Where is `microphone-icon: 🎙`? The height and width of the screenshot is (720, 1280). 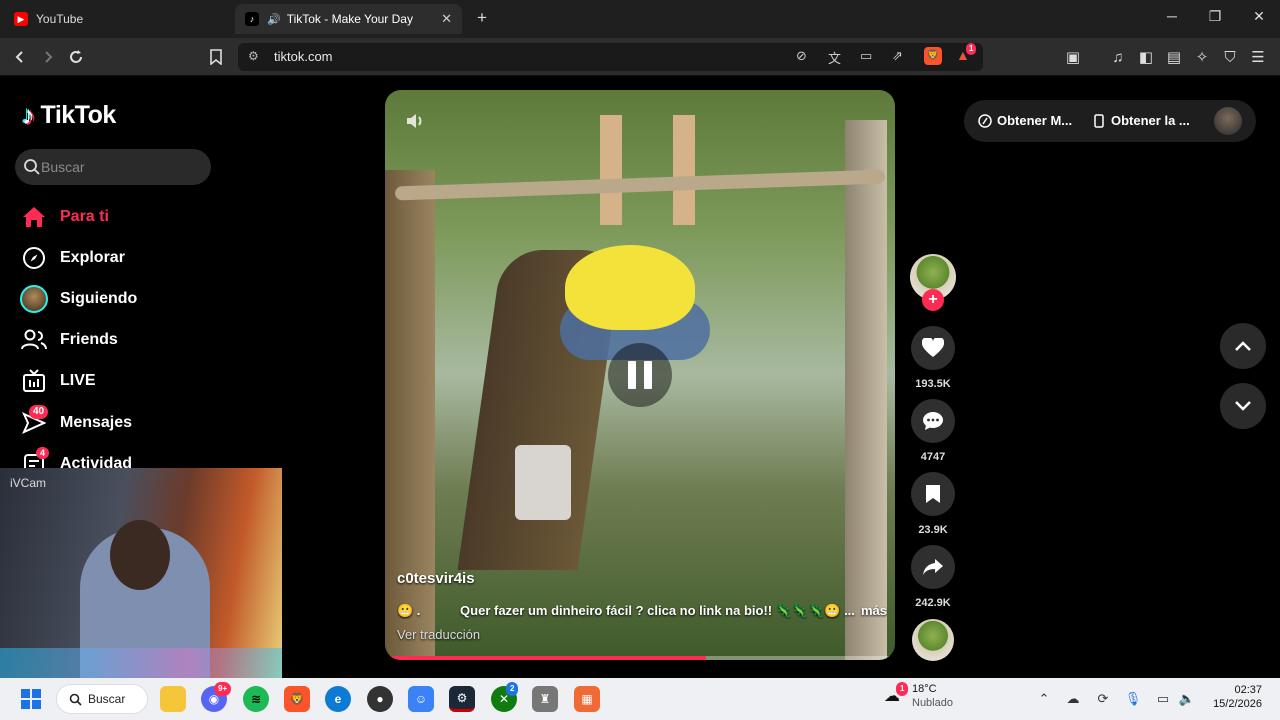
microphone-icon: 🎙 is located at coordinates (1133, 699).